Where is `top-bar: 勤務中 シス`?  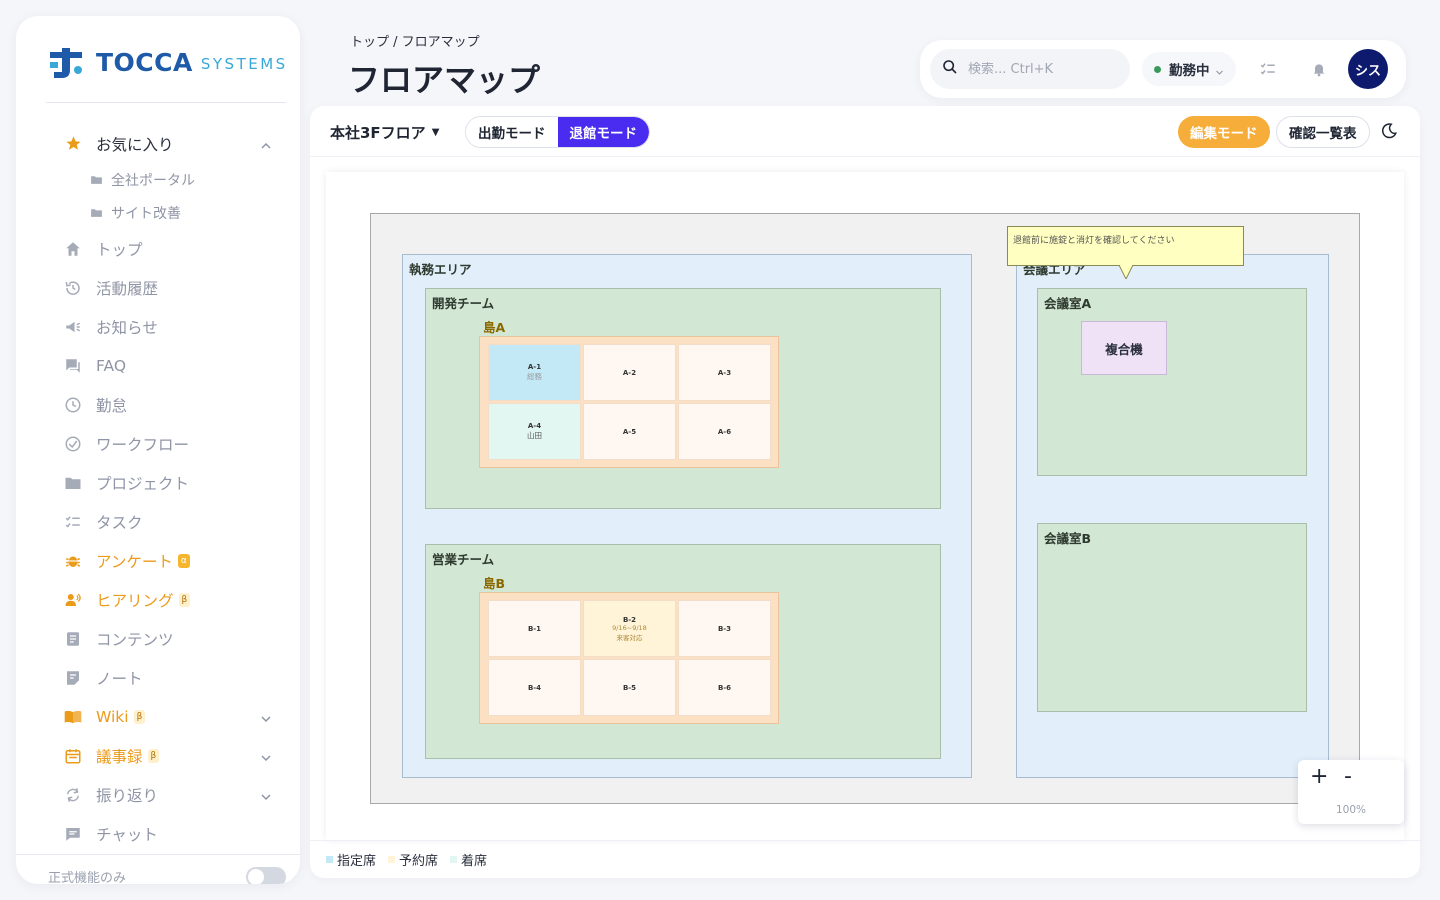 top-bar: 勤務中 シス is located at coordinates (1163, 69).